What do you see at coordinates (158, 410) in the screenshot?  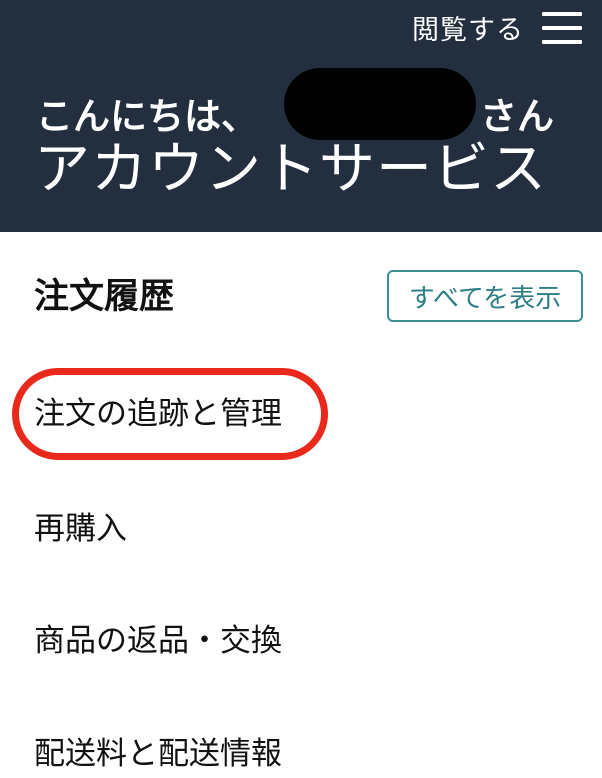 I see `menu-item-track-manage-orders: 注文の追跡と管理` at bounding box center [158, 410].